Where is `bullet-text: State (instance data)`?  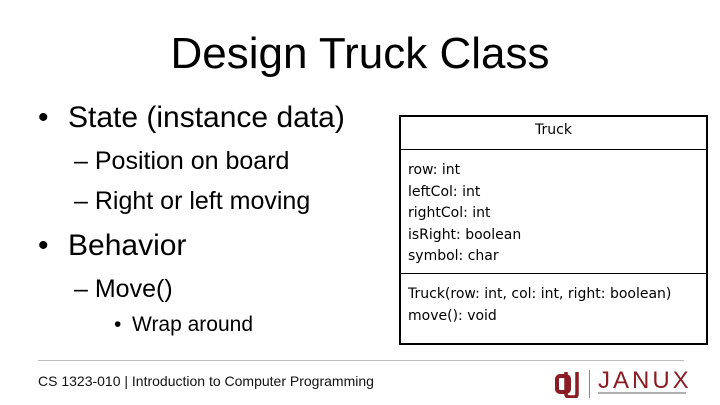
bullet-text: State (instance data) is located at coordinates (206, 117).